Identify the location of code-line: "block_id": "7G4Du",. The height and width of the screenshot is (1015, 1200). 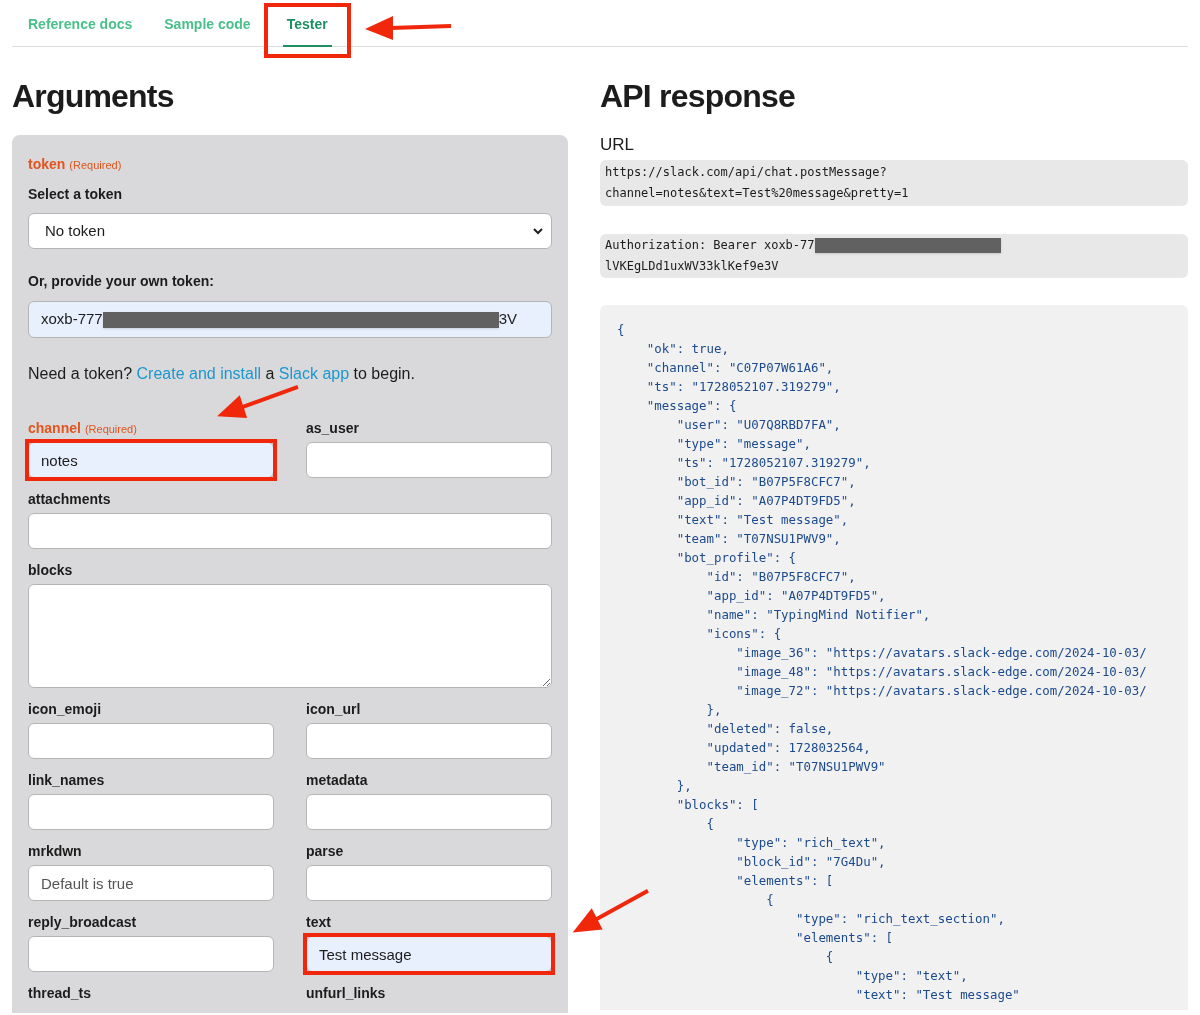
(811, 862).